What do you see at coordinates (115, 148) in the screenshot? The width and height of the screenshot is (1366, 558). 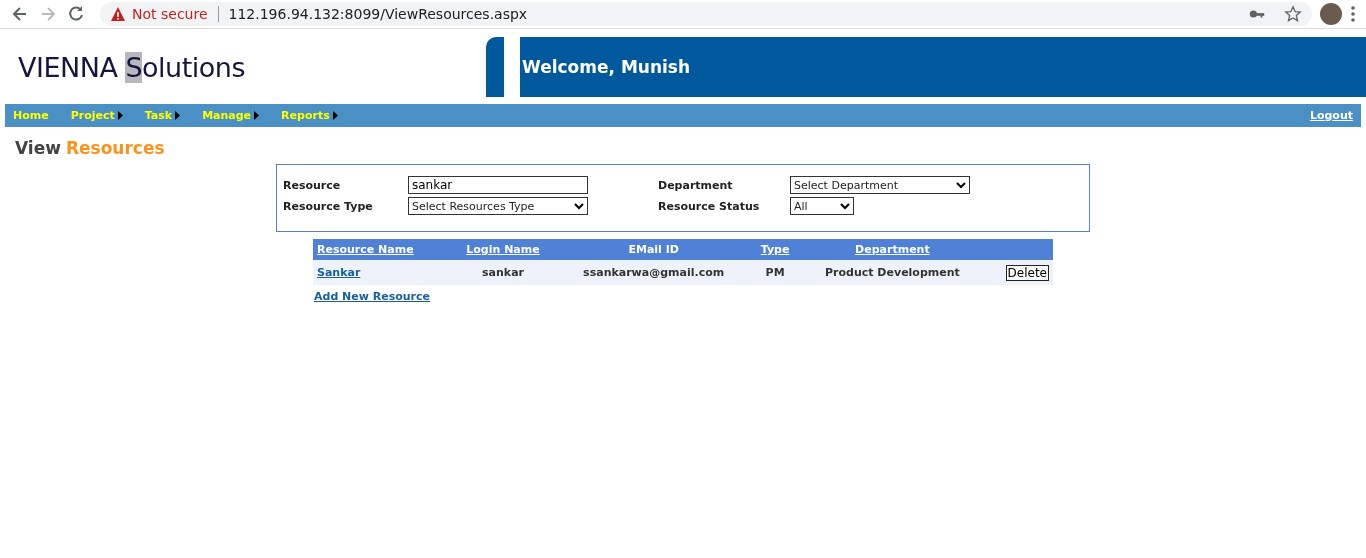 I see `page-title: Resources` at bounding box center [115, 148].